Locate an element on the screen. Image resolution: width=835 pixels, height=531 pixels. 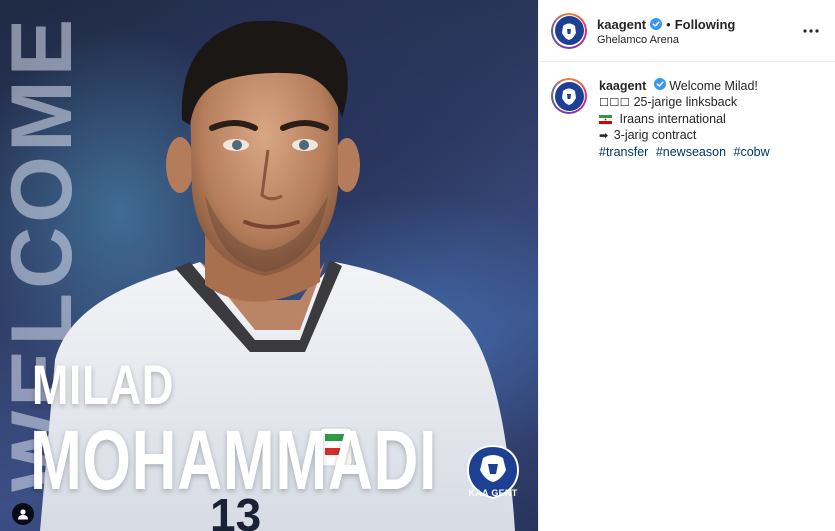
caption-line-age: 25-jarige linksback is located at coordinates (685, 102).